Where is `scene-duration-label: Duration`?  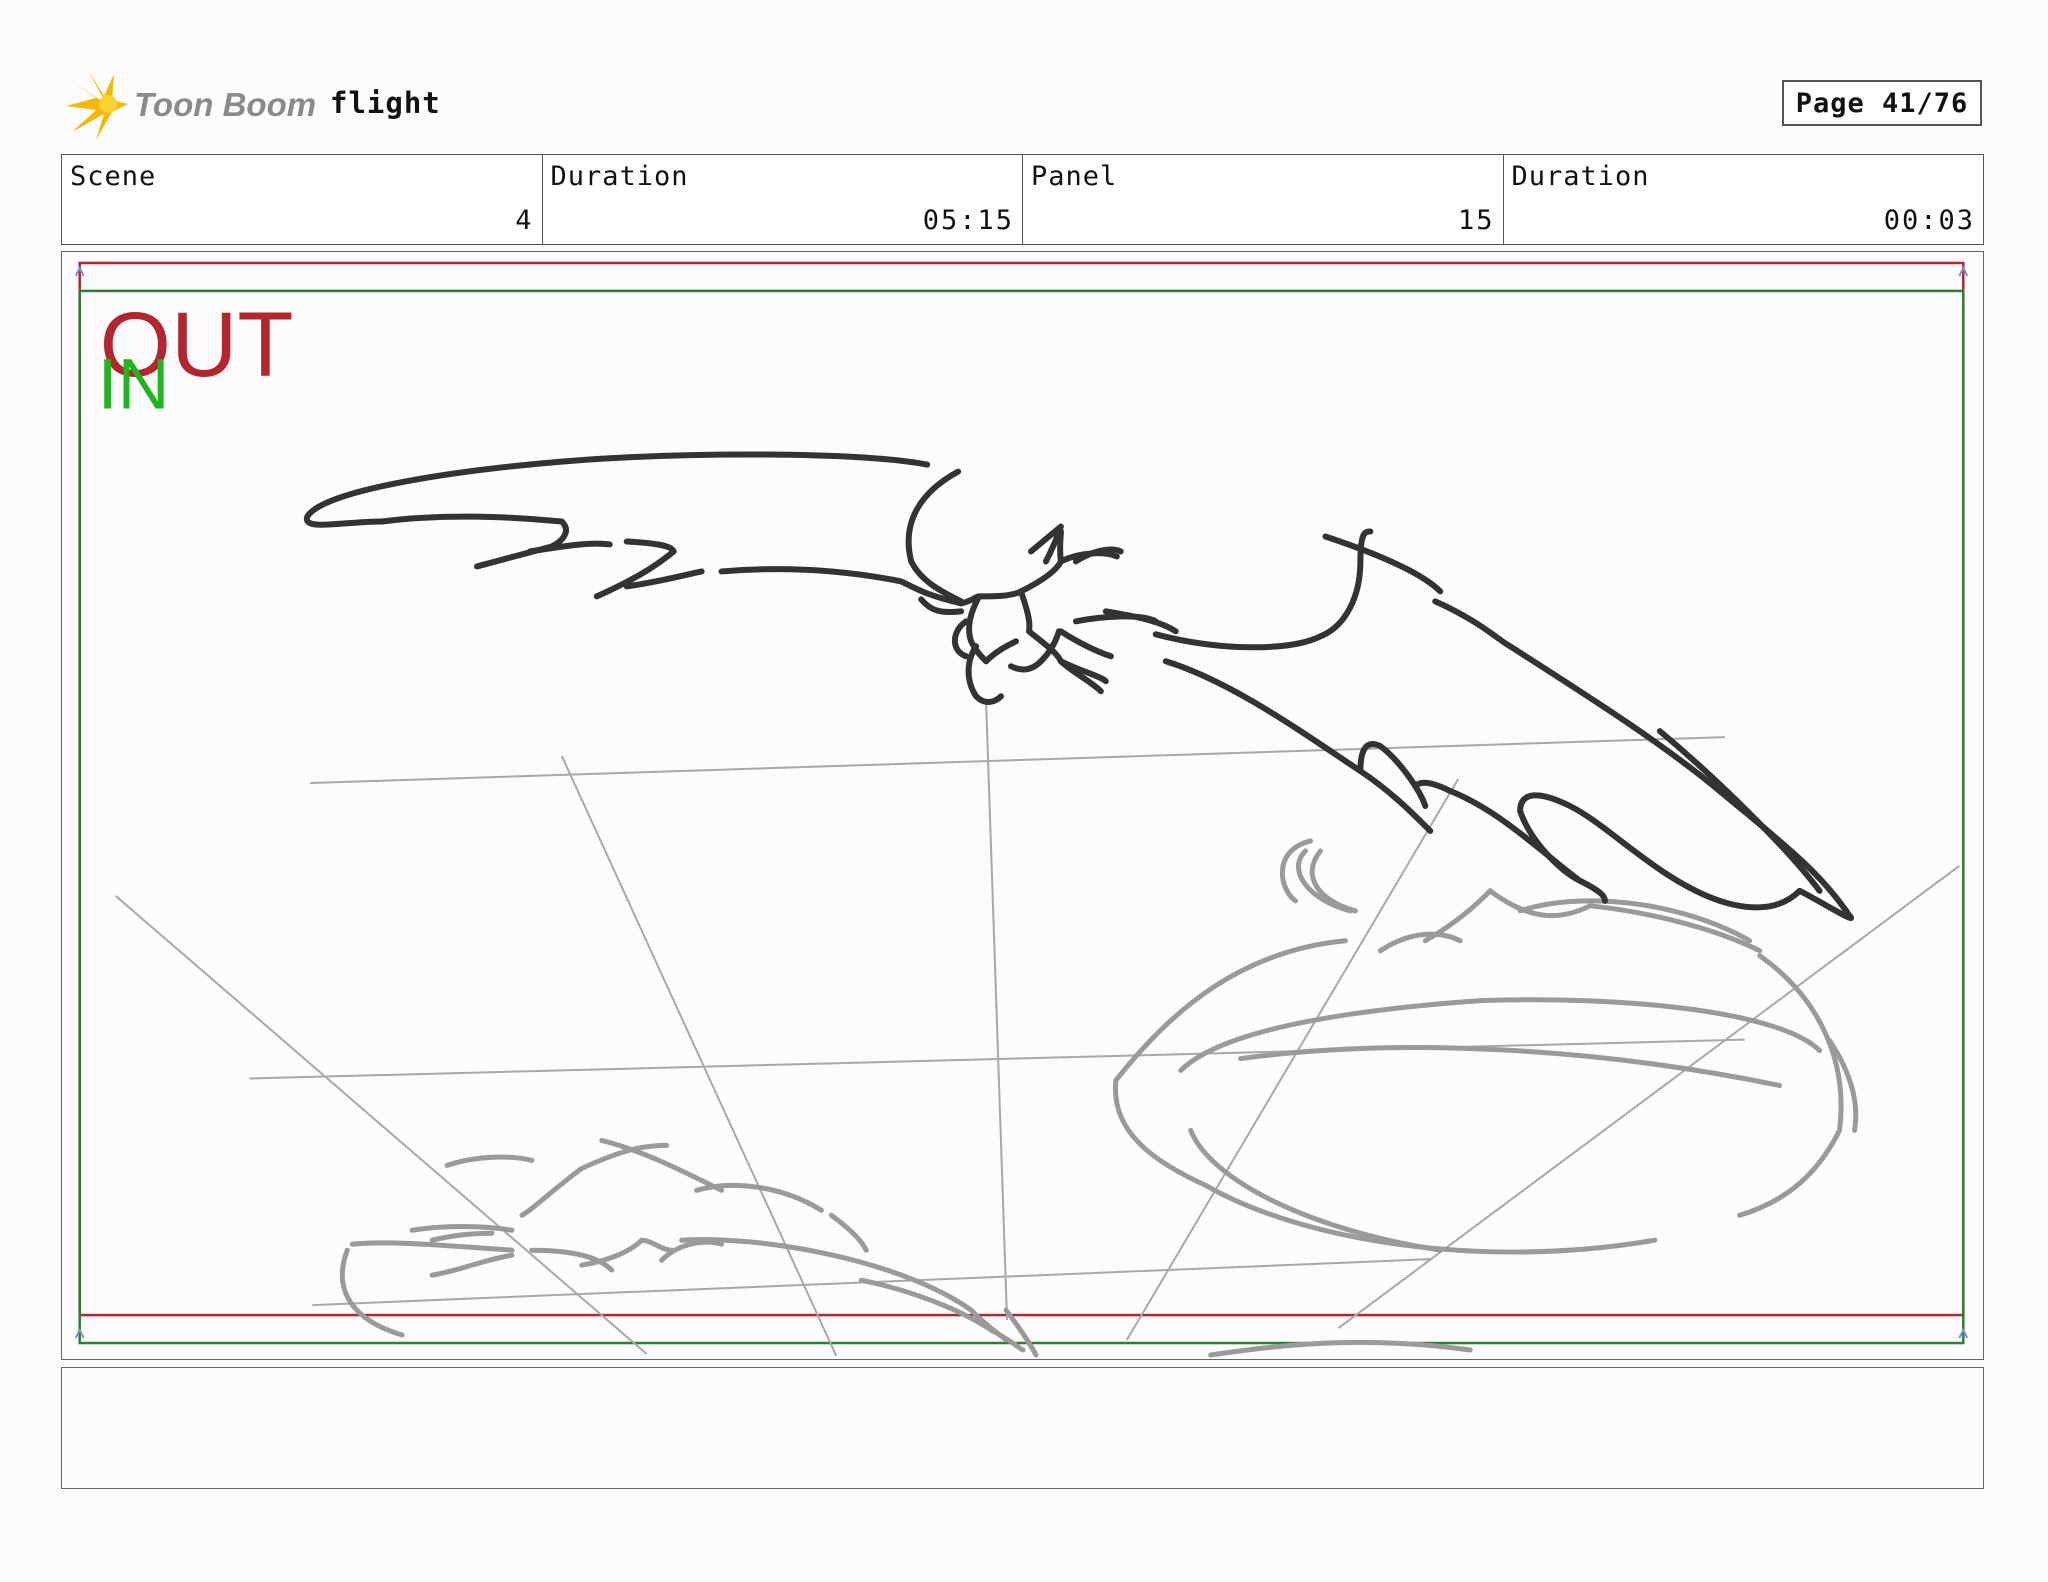 scene-duration-label: Duration is located at coordinates (619, 176).